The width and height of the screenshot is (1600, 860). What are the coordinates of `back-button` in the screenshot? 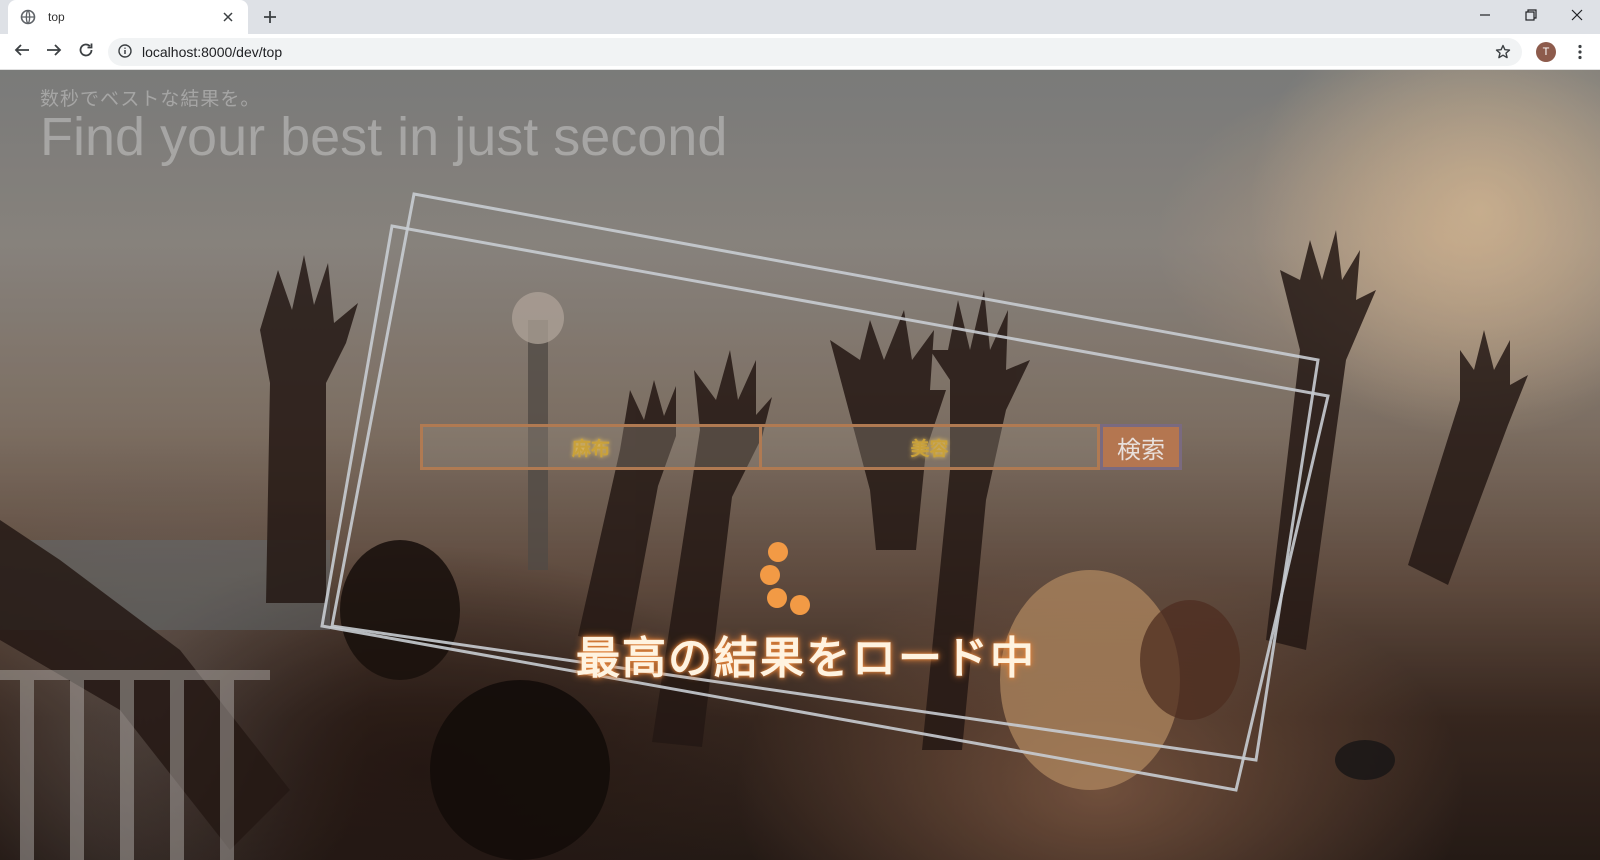 It's located at (22, 52).